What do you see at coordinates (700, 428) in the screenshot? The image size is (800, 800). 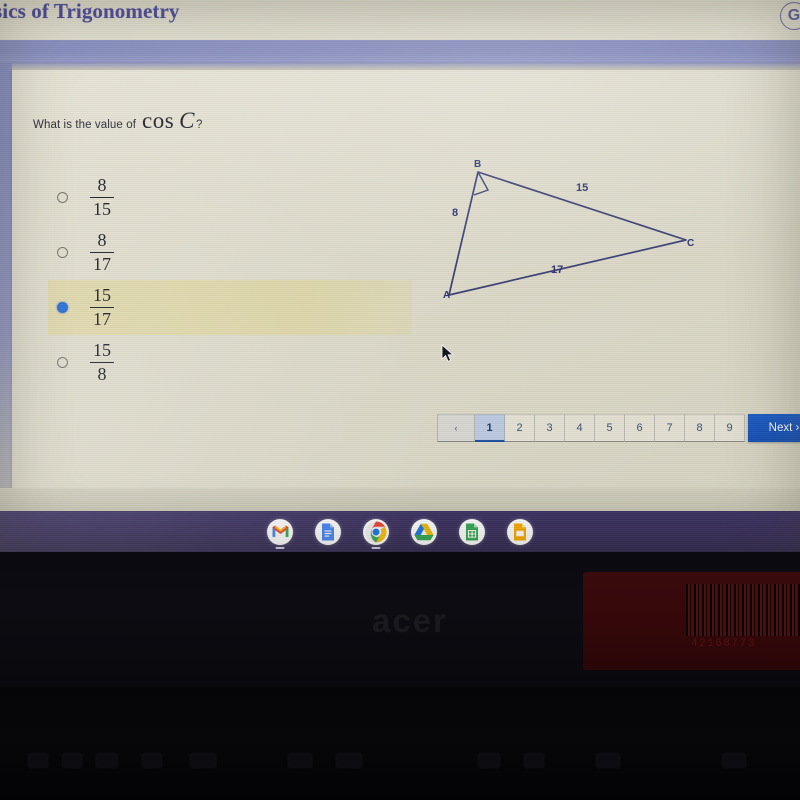 I see `pagination-page-8: 8` at bounding box center [700, 428].